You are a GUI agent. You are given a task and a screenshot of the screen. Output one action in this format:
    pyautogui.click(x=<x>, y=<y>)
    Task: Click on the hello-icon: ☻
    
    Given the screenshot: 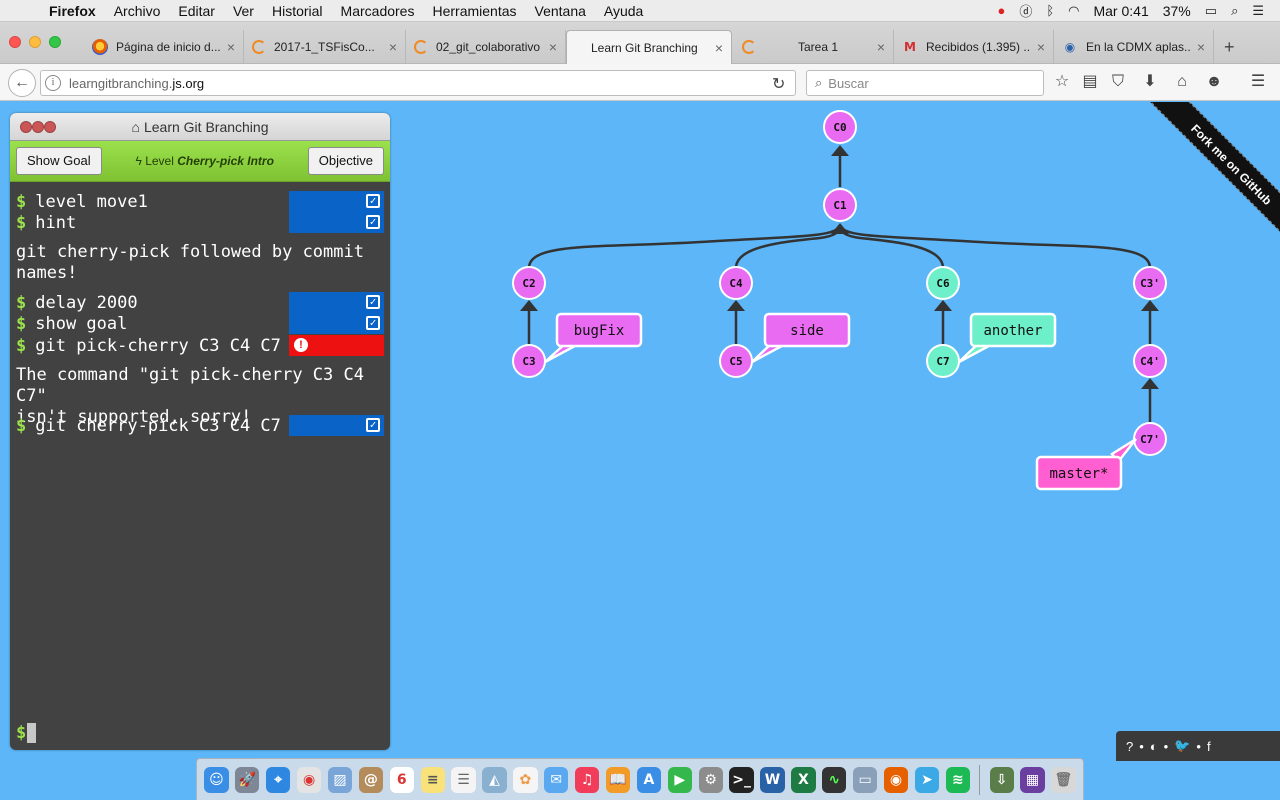 What is the action you would take?
    pyautogui.click(x=1214, y=82)
    